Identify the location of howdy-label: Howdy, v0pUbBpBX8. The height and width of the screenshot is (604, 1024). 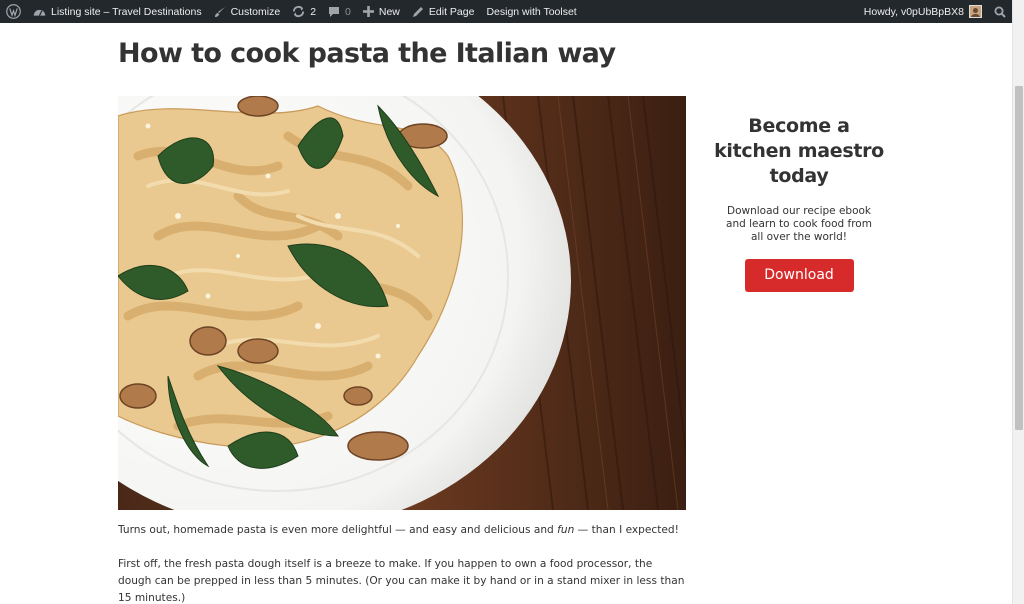
(913, 11).